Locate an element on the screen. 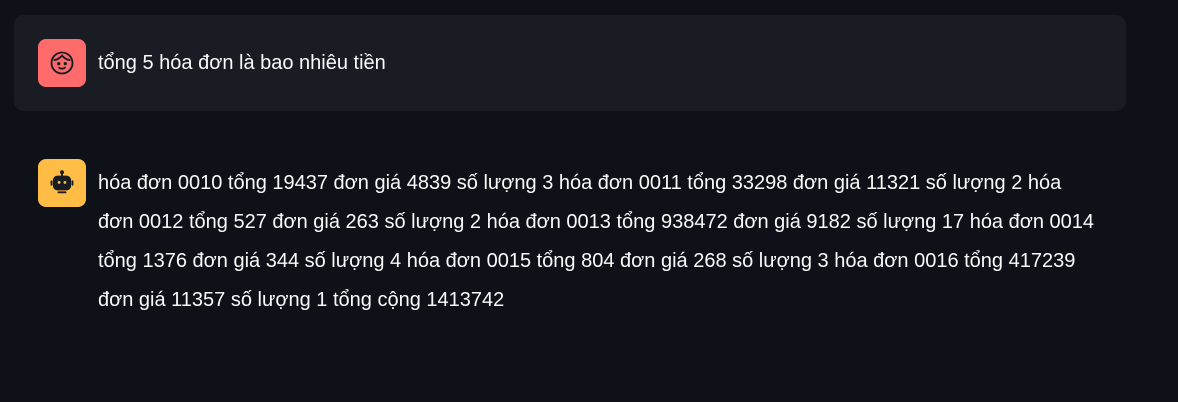 The height and width of the screenshot is (402, 1178). face-icon is located at coordinates (62, 63).